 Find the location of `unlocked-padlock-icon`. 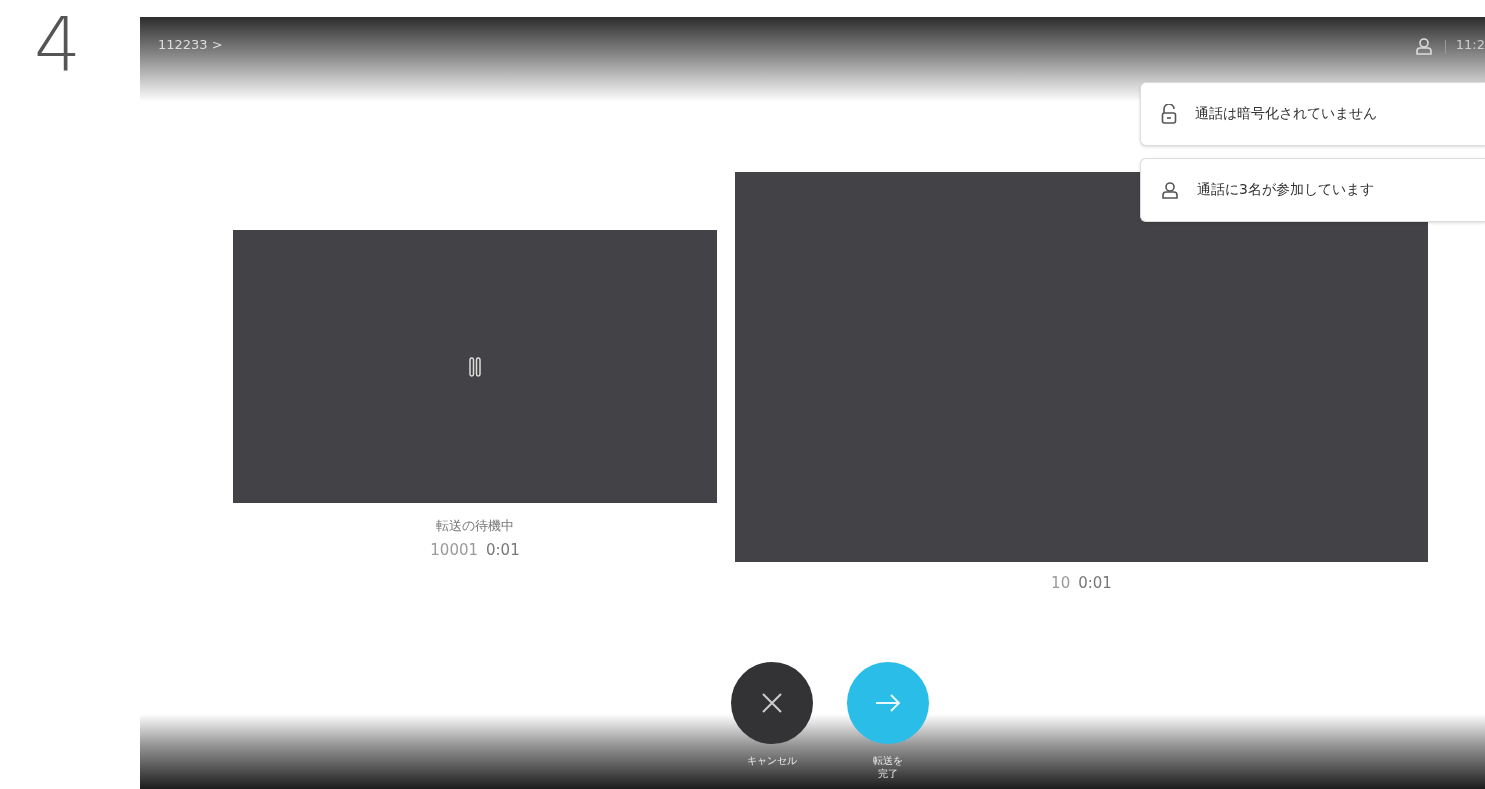

unlocked-padlock-icon is located at coordinates (1169, 114).